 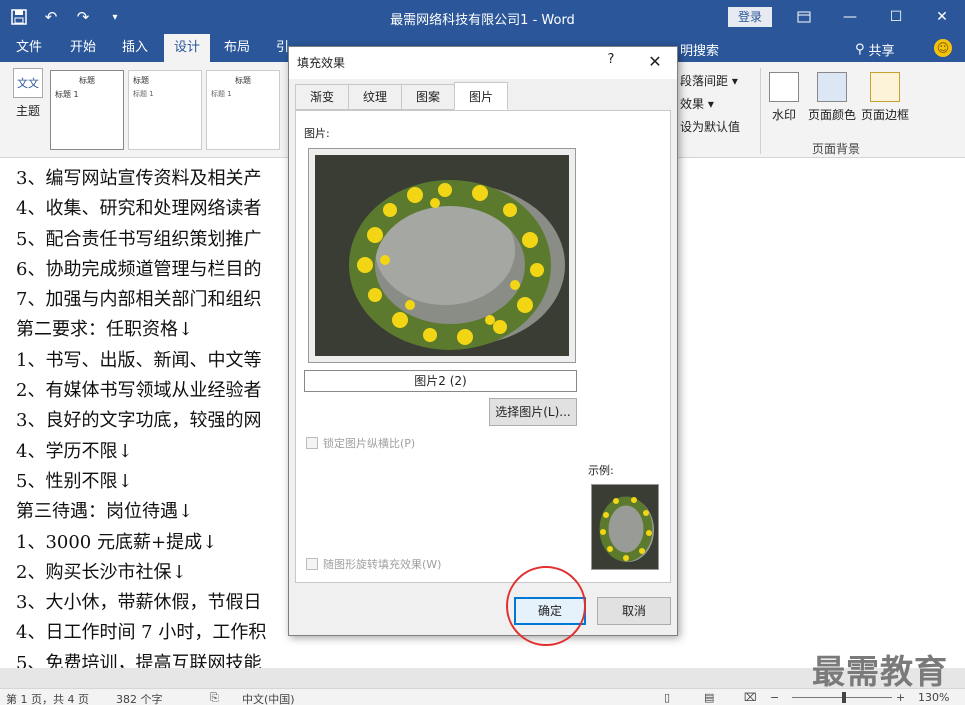 I want to click on doc-line: 第二要求：任职资格↓, so click(x=105, y=330).